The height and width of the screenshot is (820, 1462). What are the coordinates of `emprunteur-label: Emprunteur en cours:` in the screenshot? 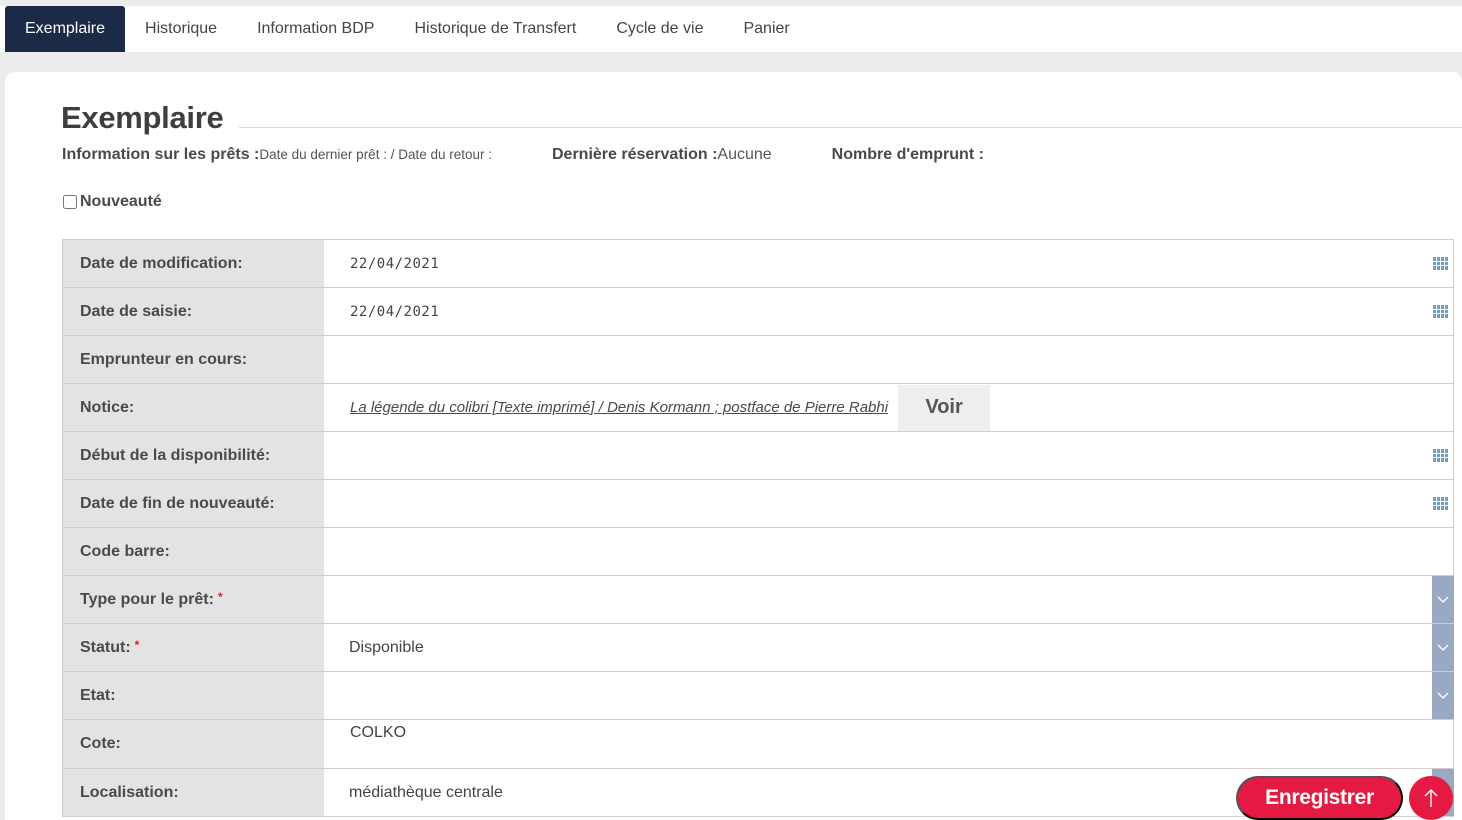 It's located at (193, 359).